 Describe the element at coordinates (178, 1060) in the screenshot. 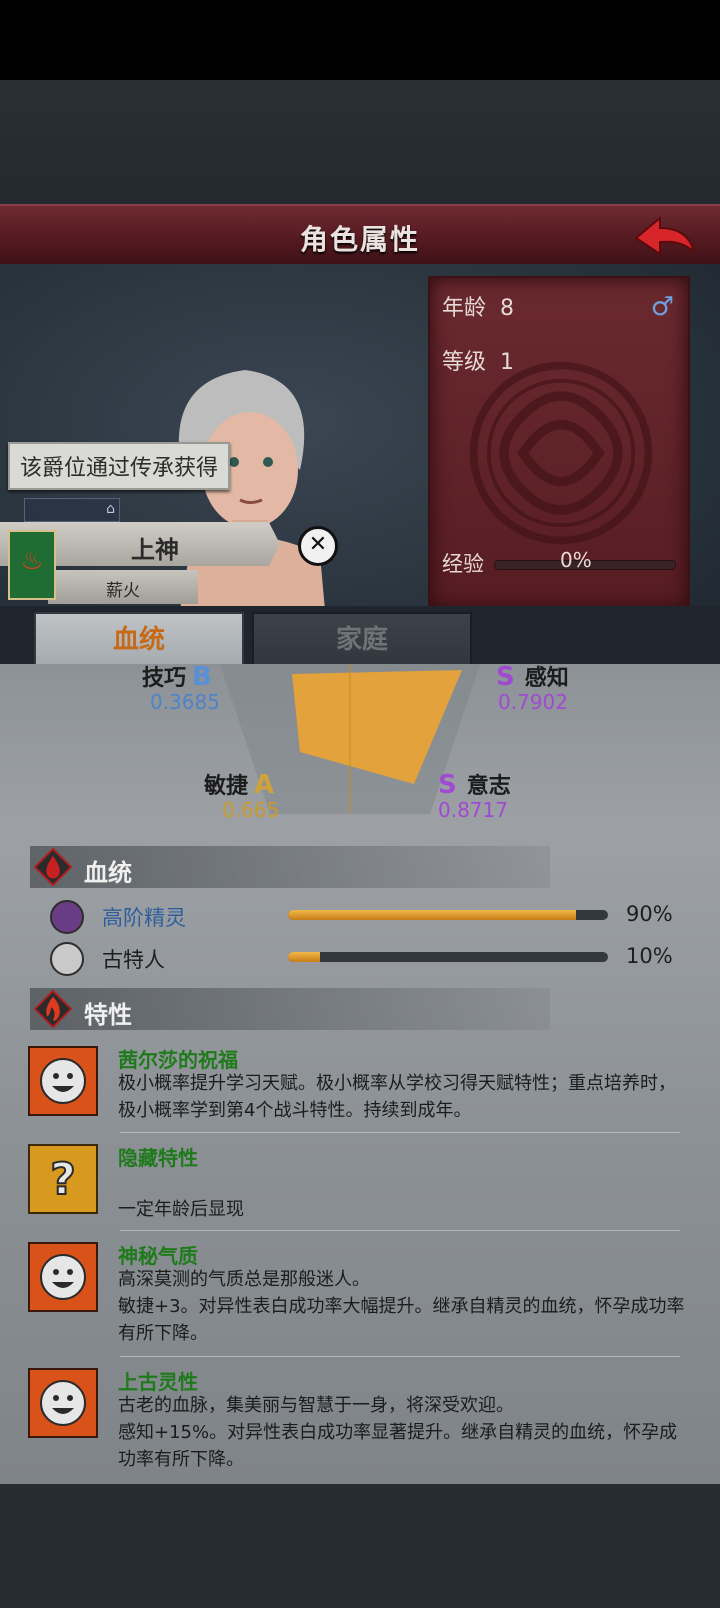

I see `trait-name: 茜尔莎的祝福` at that location.